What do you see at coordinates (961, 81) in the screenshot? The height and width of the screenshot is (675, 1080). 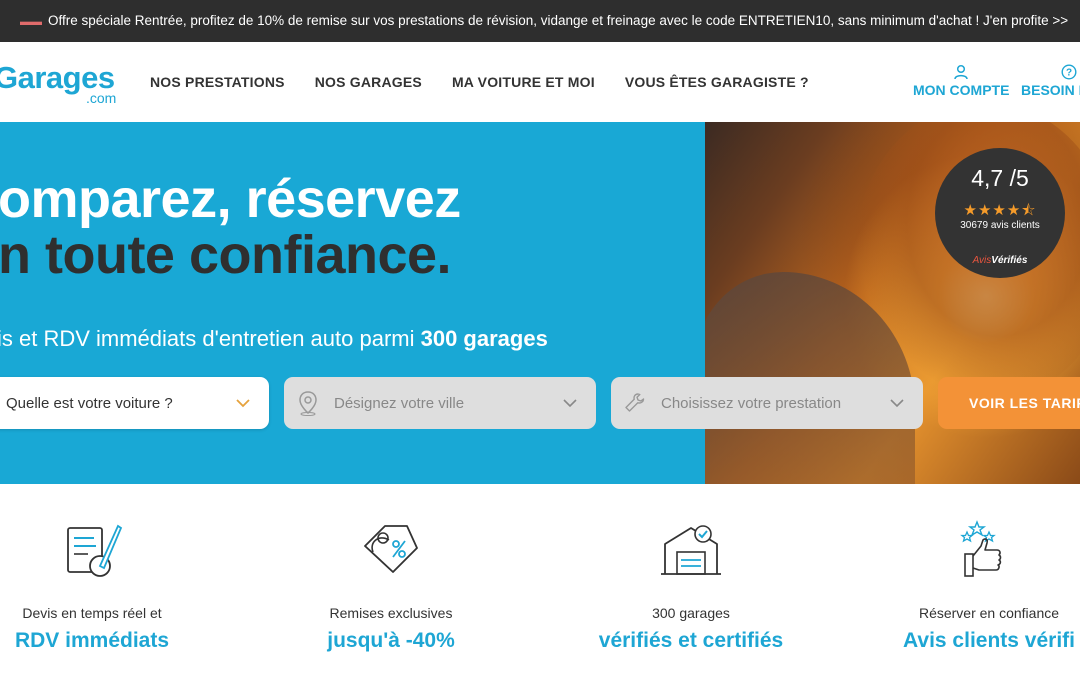 I see `account-link: MON COMPTE` at bounding box center [961, 81].